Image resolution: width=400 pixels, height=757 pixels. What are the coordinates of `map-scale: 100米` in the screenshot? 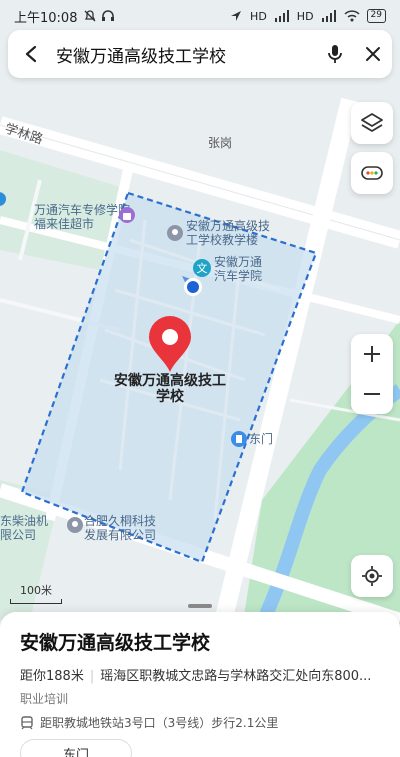 It's located at (36, 593).